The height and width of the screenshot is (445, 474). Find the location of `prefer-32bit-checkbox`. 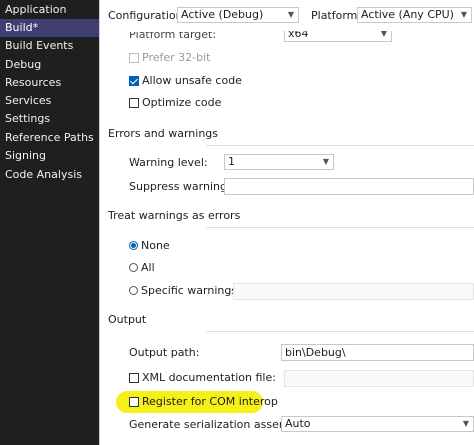

prefer-32bit-checkbox is located at coordinates (134, 58).